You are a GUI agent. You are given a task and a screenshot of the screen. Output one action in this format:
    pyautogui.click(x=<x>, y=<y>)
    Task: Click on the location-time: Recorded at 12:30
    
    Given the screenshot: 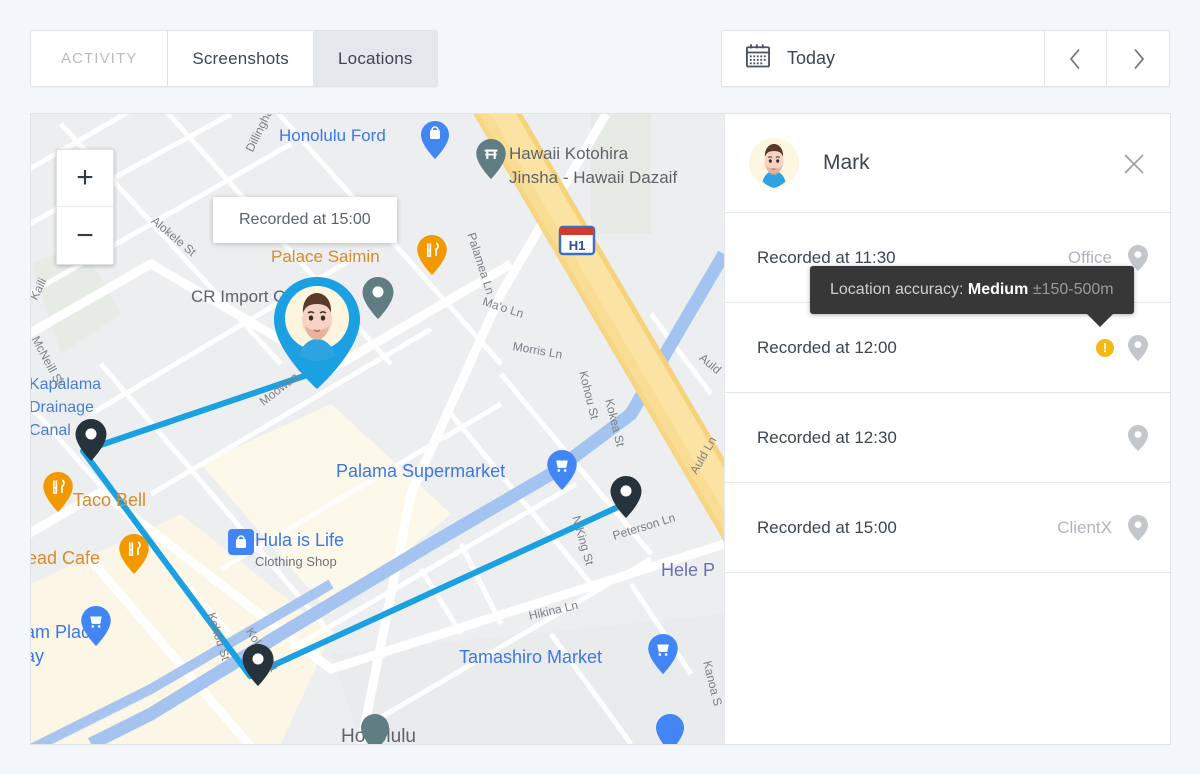 What is the action you would take?
    pyautogui.click(x=827, y=437)
    